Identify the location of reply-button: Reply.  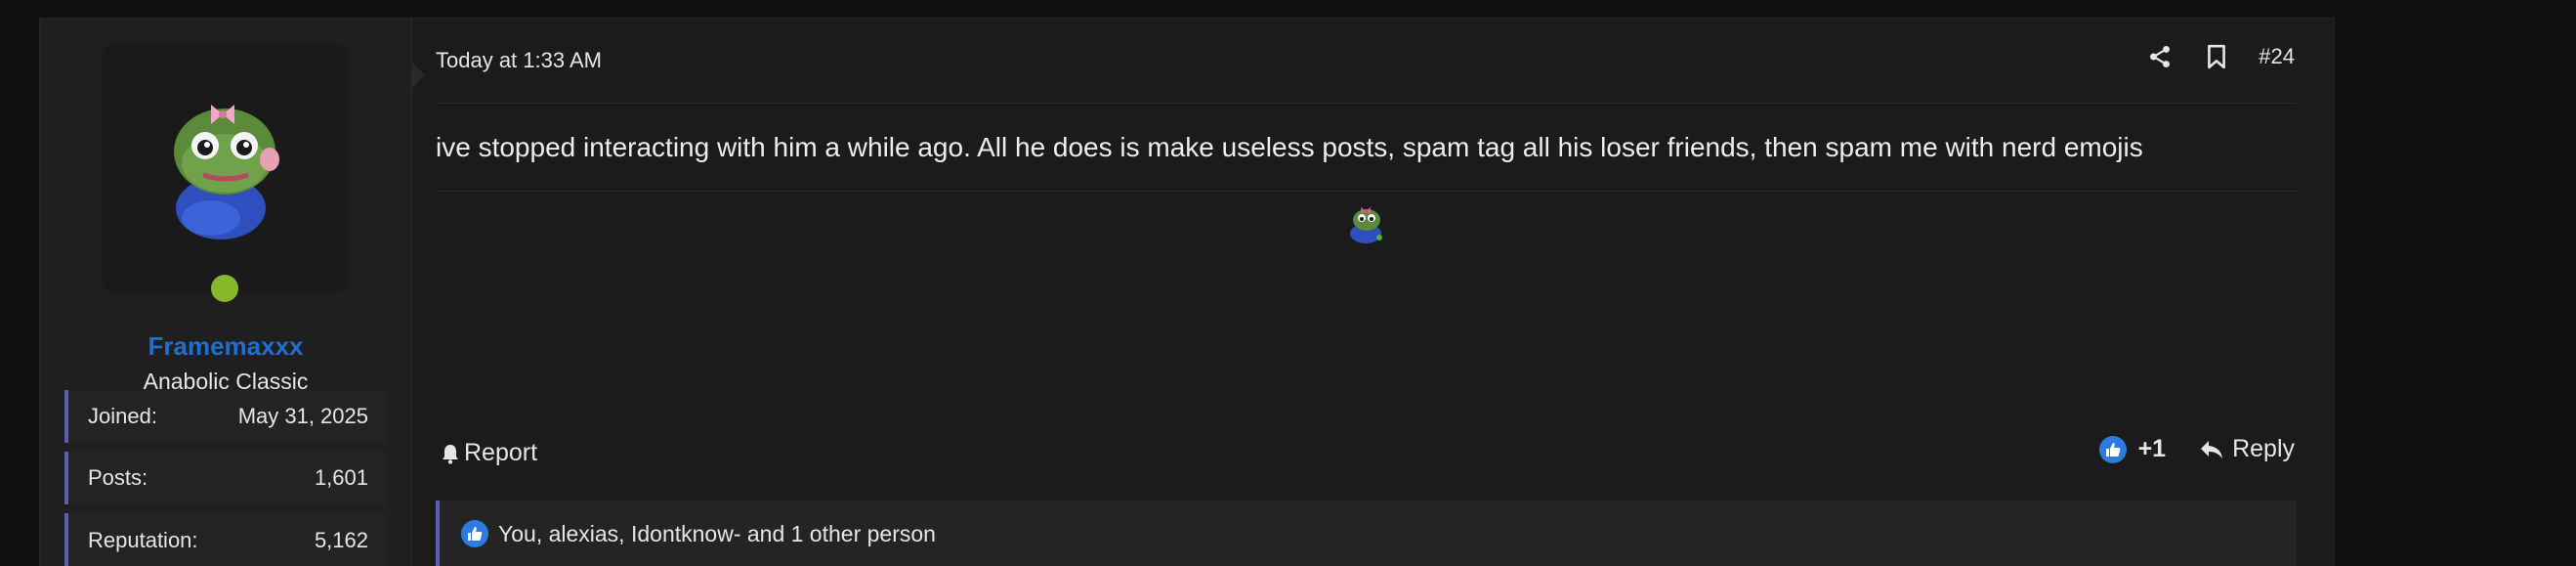
(2247, 449).